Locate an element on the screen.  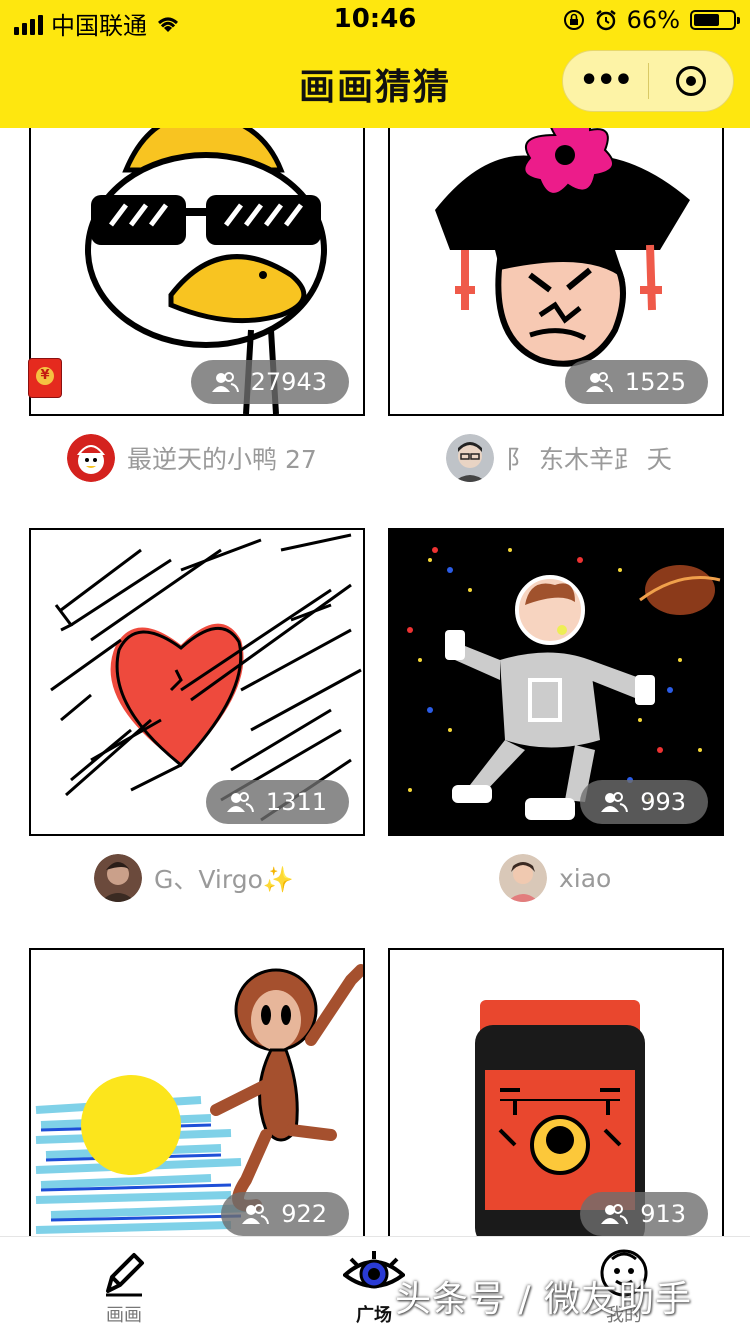
view-count: 1311 is located at coordinates (296, 802).